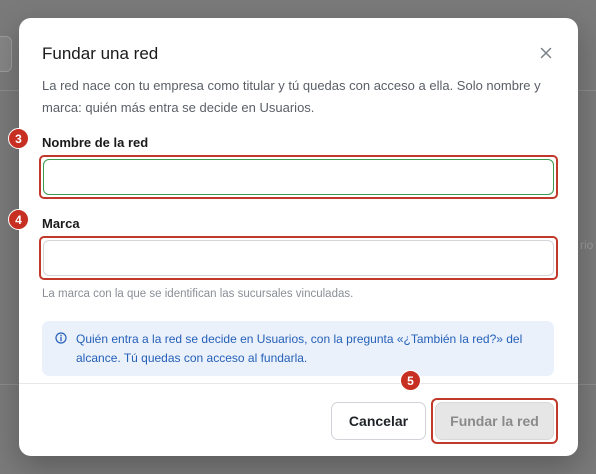  I want to click on brand-highlight, so click(298, 258).